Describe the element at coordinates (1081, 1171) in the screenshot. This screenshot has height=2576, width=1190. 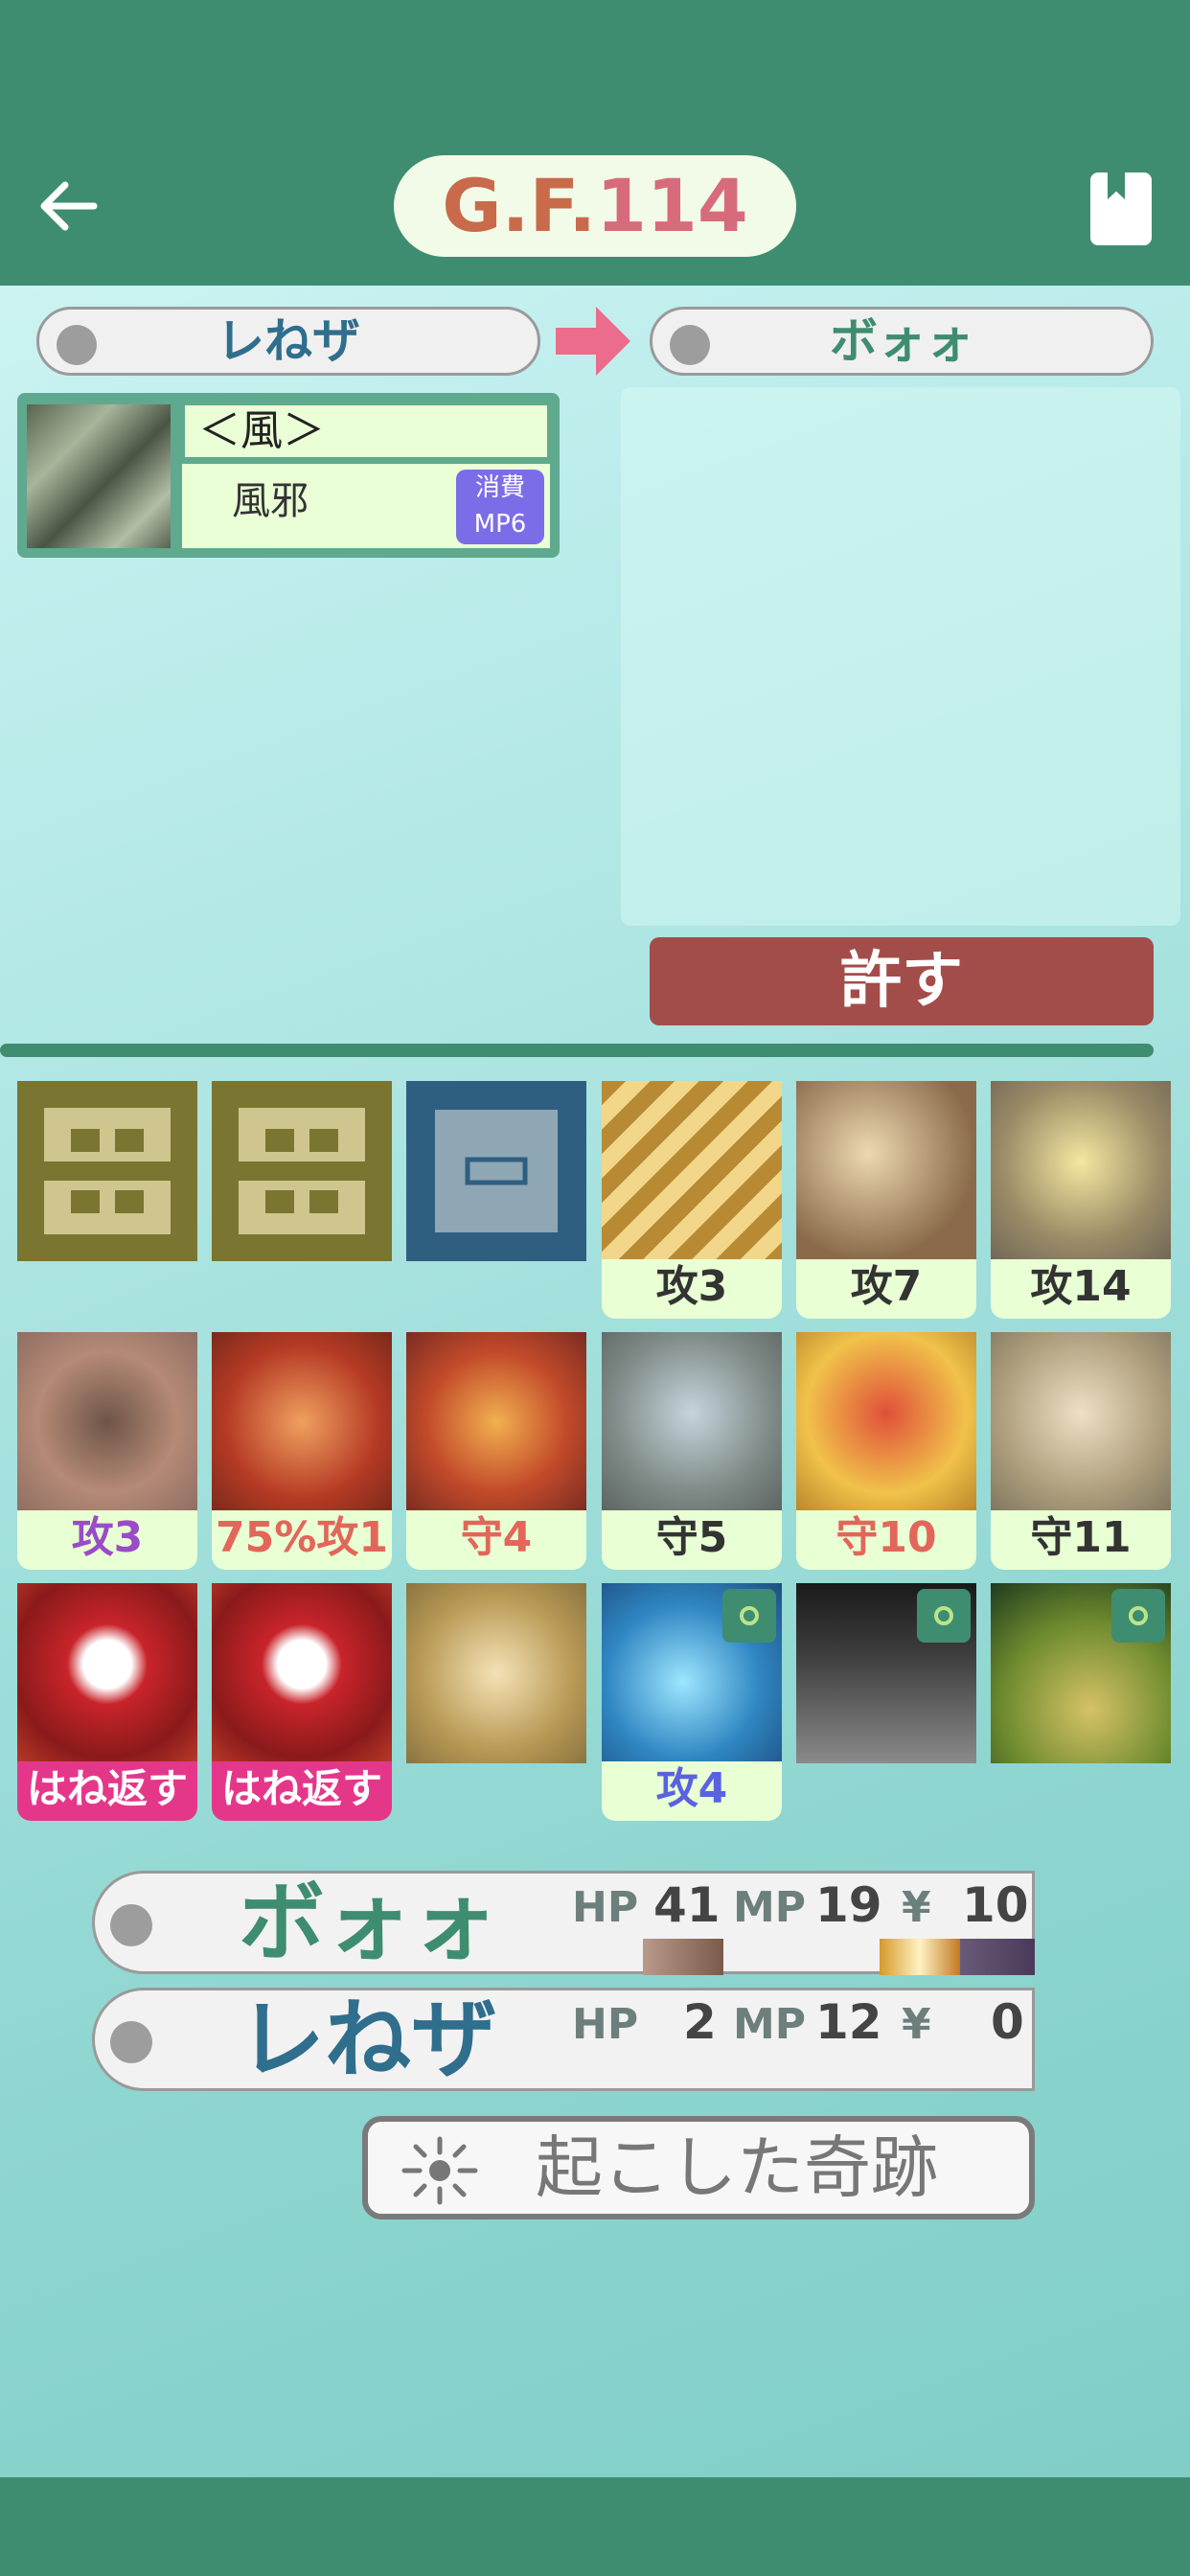
I see `morningstar-card-image` at that location.